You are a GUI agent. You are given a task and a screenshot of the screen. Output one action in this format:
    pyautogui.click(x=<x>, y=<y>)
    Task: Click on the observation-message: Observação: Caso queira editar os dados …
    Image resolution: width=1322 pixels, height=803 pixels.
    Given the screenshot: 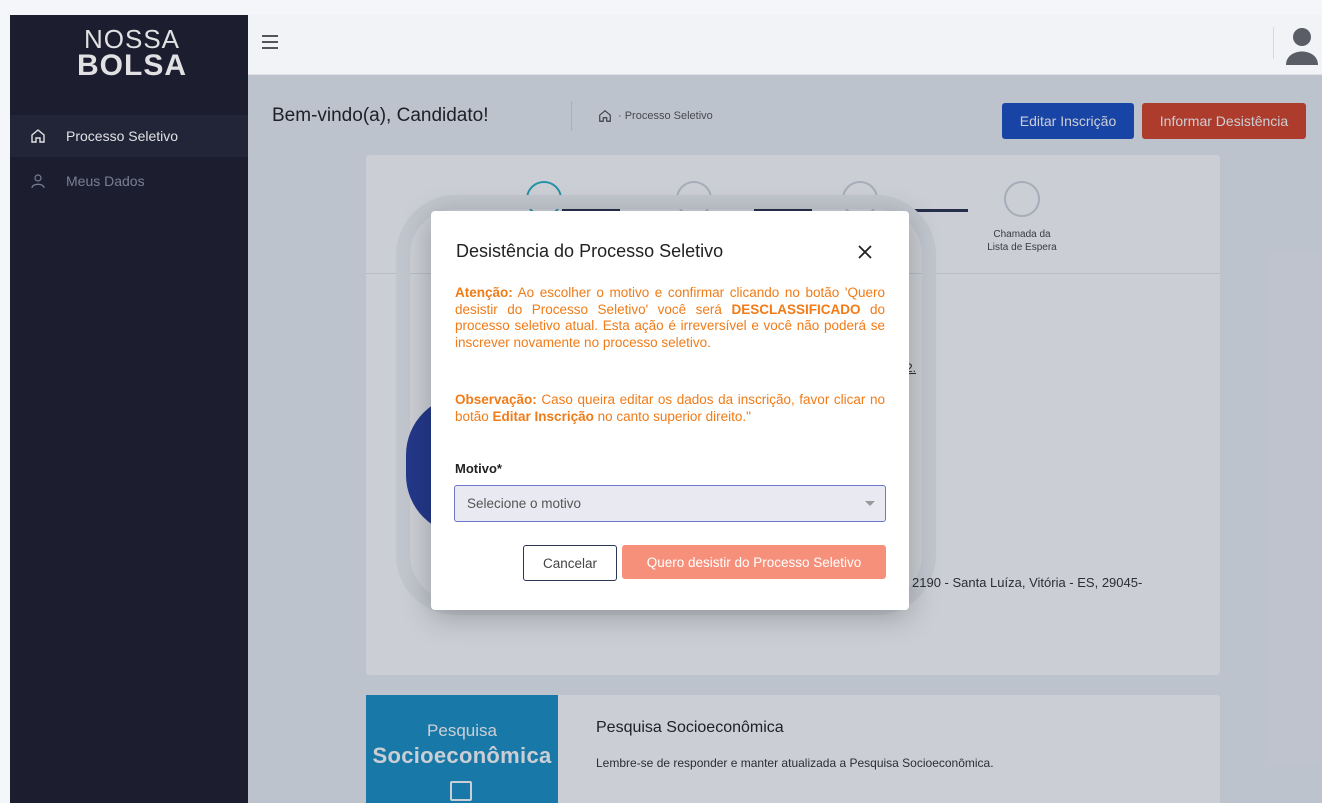 What is the action you would take?
    pyautogui.click(x=670, y=408)
    